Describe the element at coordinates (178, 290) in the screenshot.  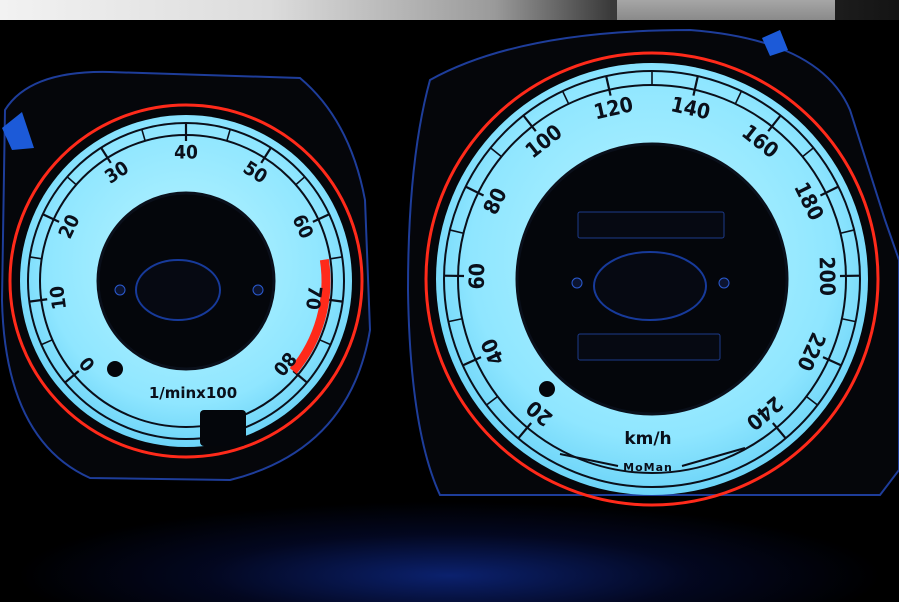
I see `tacho-center-oval` at that location.